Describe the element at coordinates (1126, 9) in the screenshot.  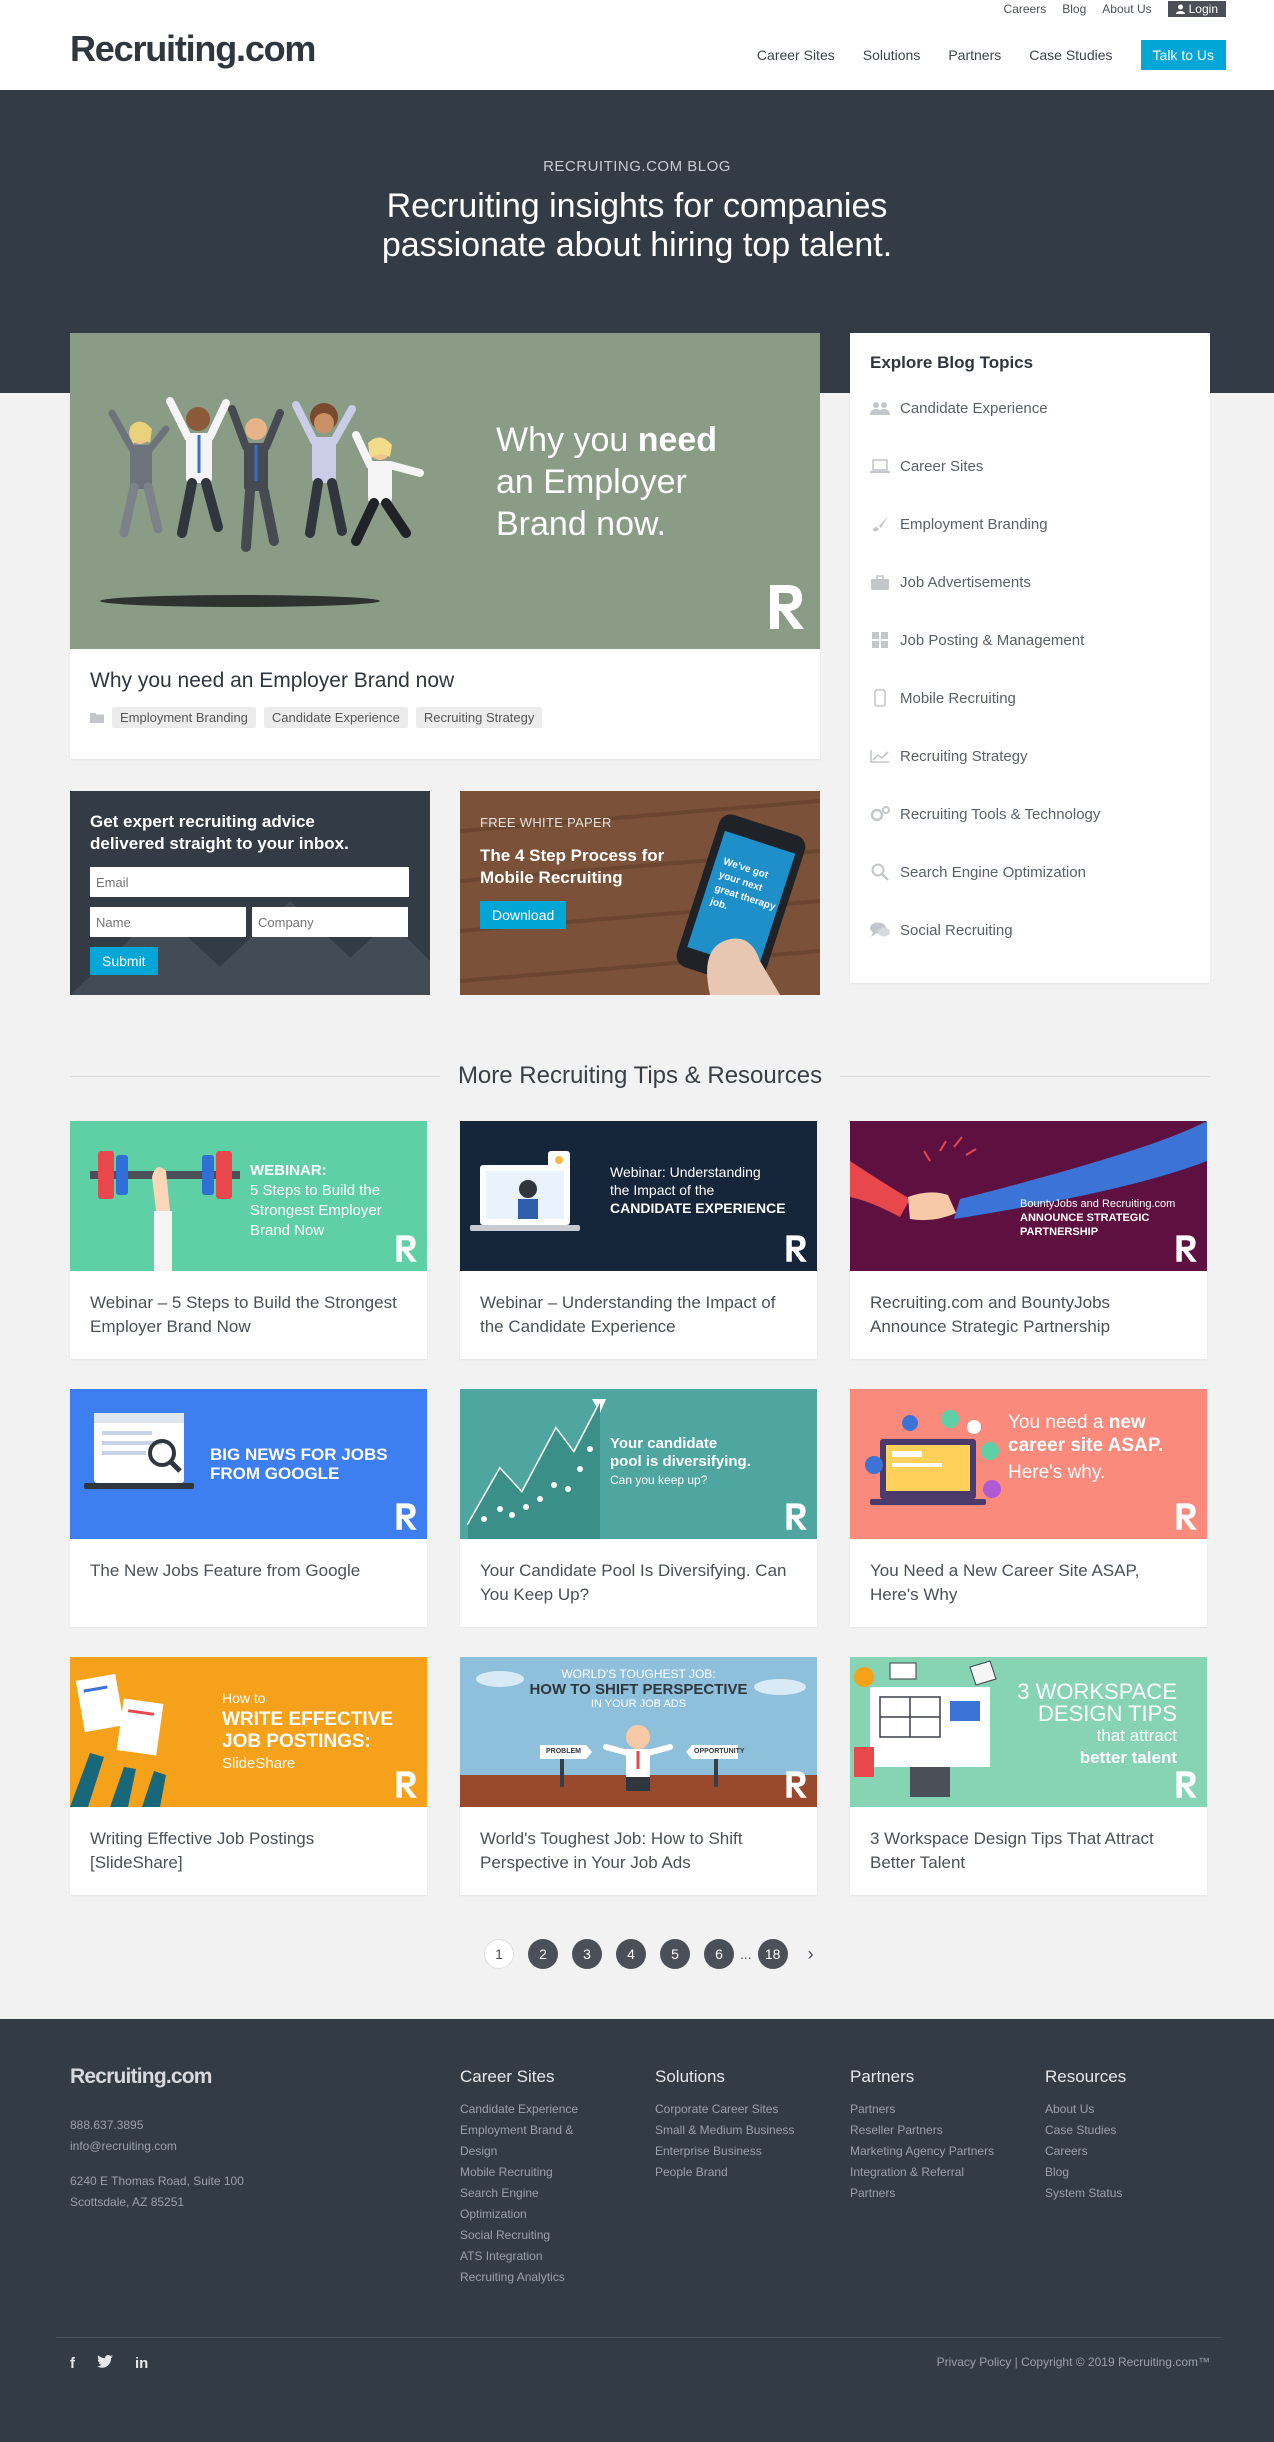
I see `util-link-about: About Us` at that location.